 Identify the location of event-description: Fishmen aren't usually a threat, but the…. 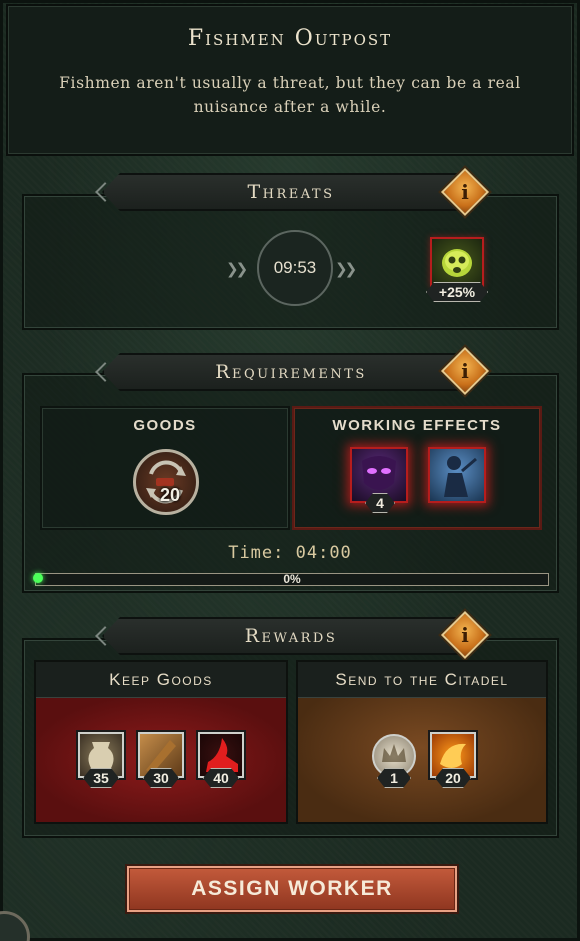
(290, 95).